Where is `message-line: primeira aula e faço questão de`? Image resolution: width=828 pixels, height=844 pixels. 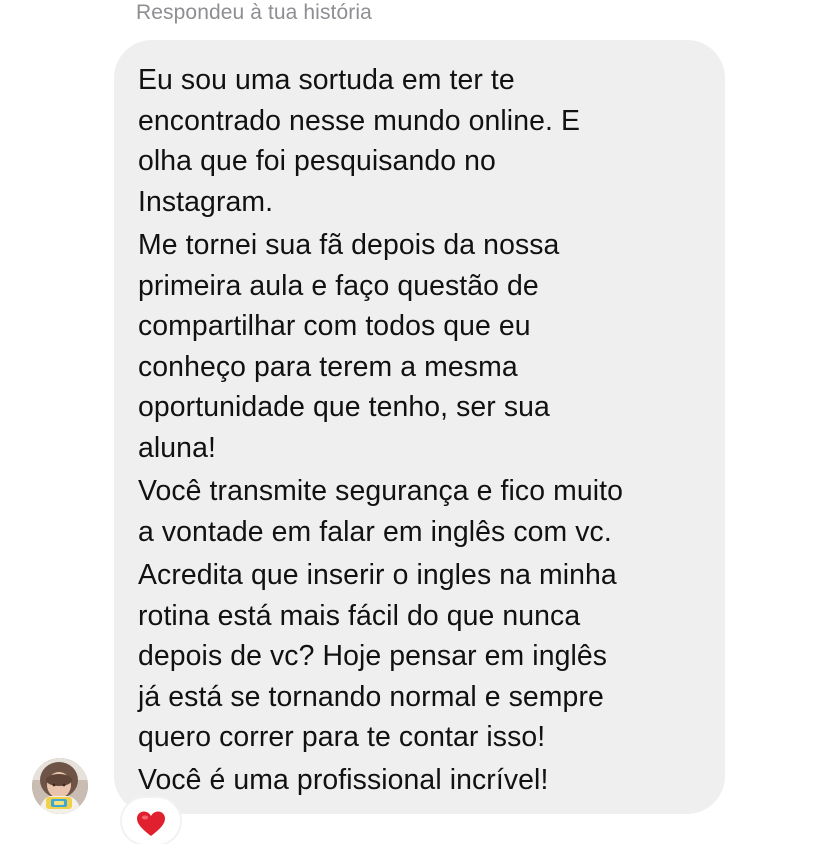 message-line: primeira aula e faço questão de is located at coordinates (338, 285).